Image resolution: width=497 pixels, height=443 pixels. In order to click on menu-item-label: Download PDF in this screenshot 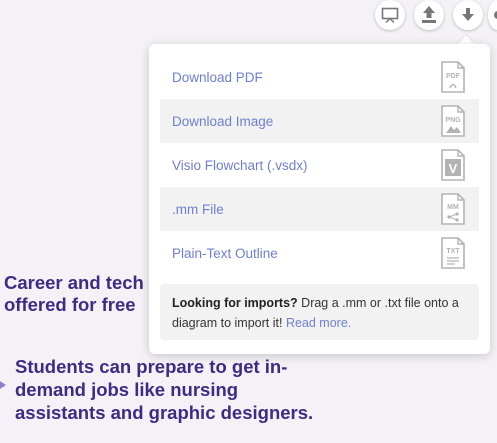, I will do `click(217, 77)`.